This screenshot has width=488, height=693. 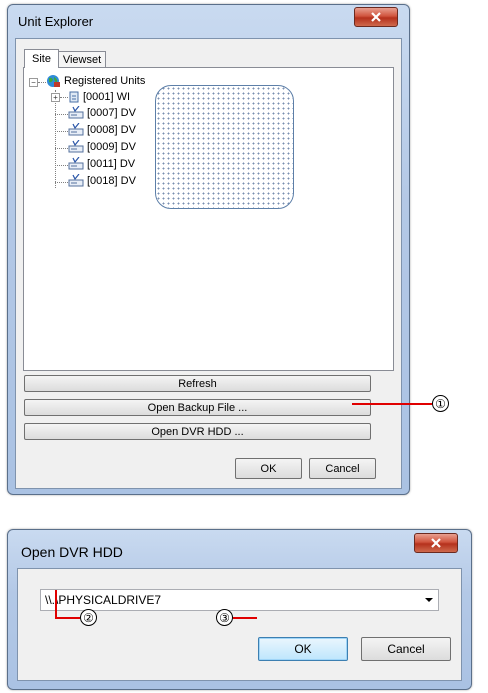 I want to click on tree-item-label: [0018] DV, so click(x=111, y=181).